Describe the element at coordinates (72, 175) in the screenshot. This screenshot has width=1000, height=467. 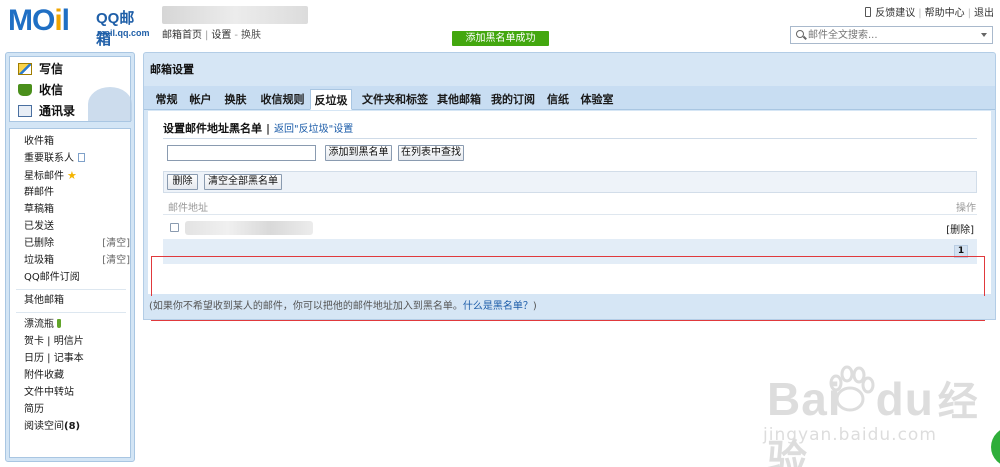
I see `star-icon: ★` at that location.